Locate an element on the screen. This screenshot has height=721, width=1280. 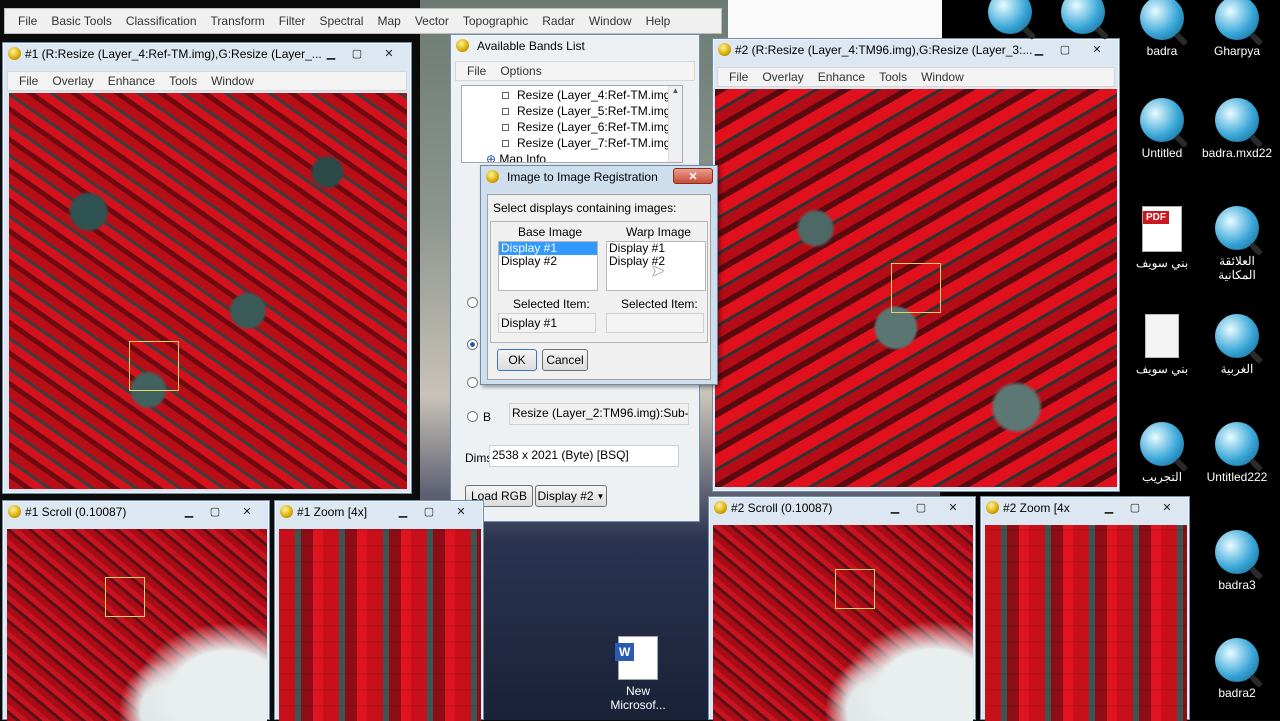
display-select-dropdown: Display #2 ▼ is located at coordinates (571, 496).